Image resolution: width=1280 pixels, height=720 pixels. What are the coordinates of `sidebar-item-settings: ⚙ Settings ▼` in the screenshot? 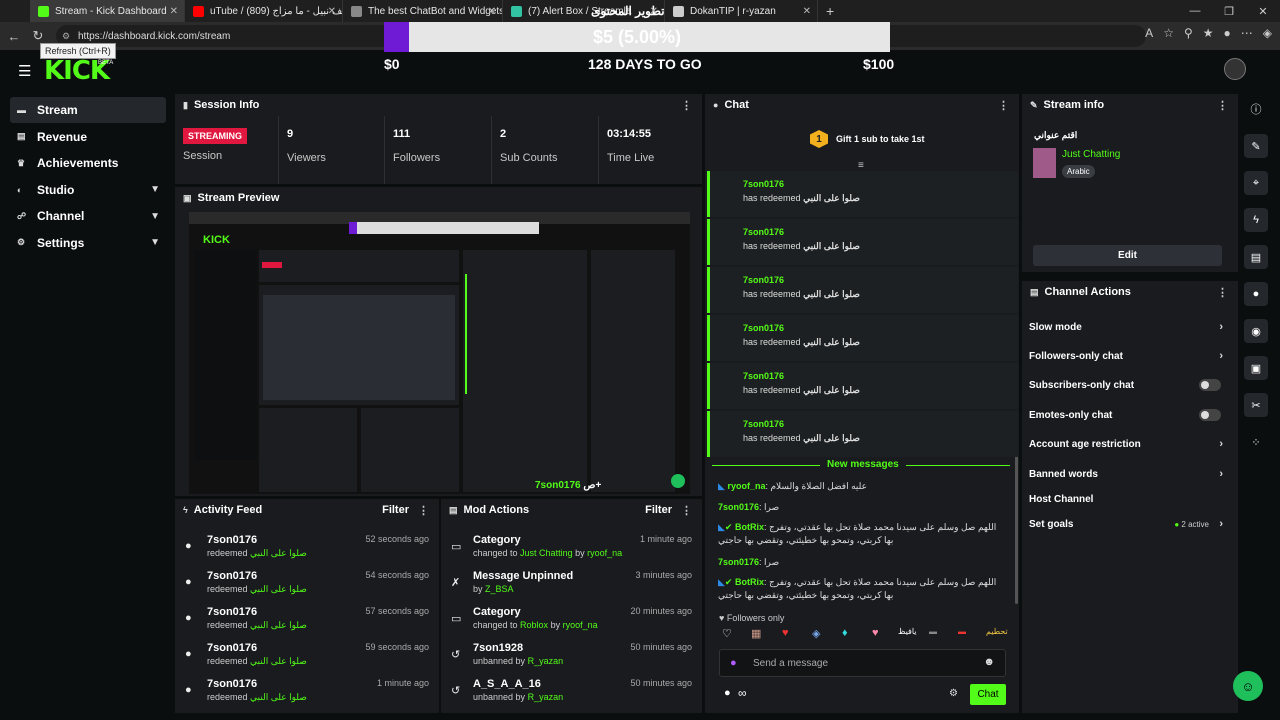 It's located at (88, 243).